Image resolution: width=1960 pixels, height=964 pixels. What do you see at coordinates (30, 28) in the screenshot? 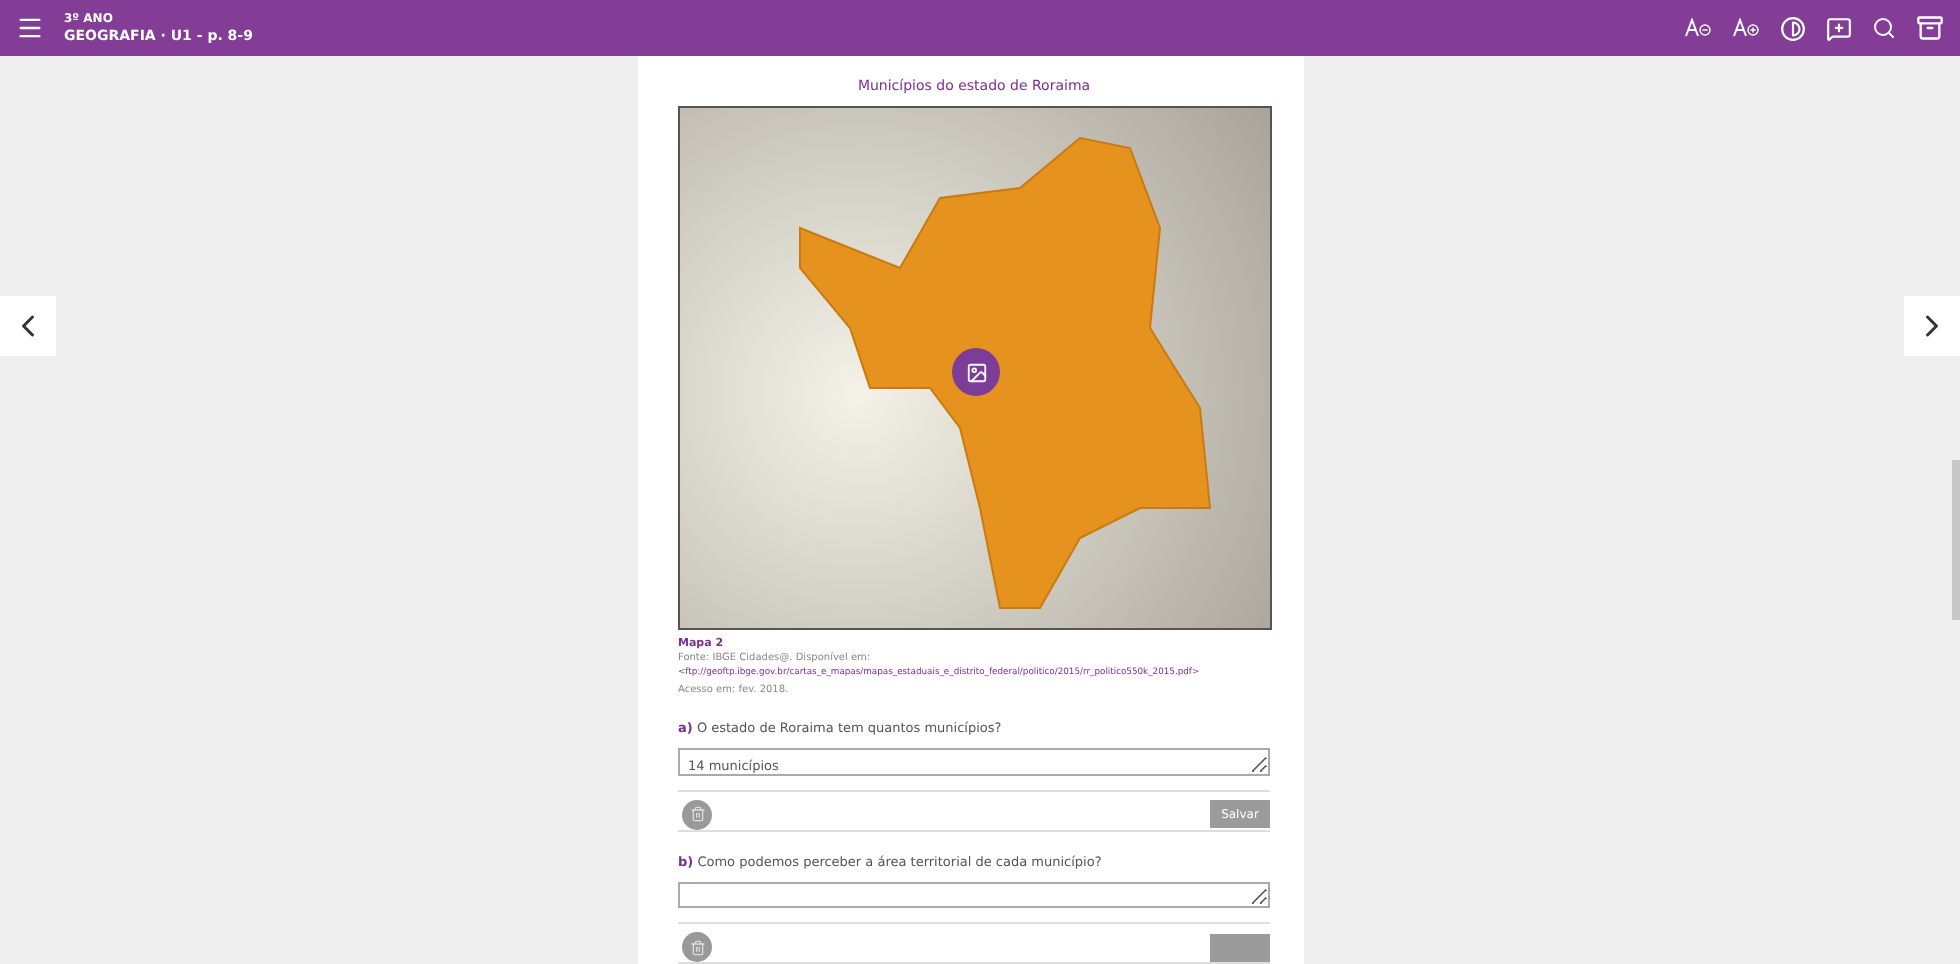
I see `menu-icon` at bounding box center [30, 28].